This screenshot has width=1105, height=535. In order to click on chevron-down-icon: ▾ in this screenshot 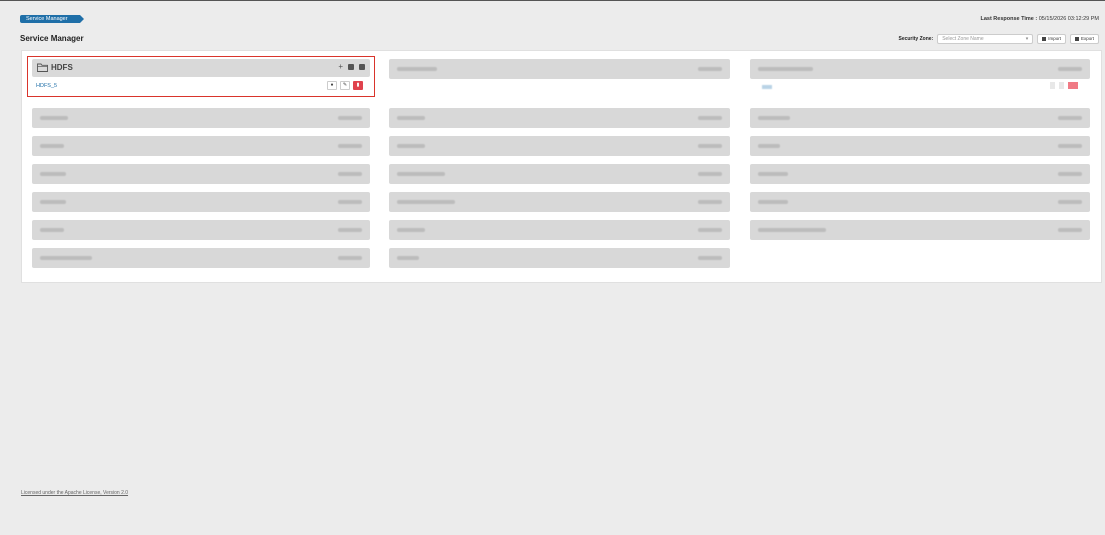, I will do `click(1027, 39)`.